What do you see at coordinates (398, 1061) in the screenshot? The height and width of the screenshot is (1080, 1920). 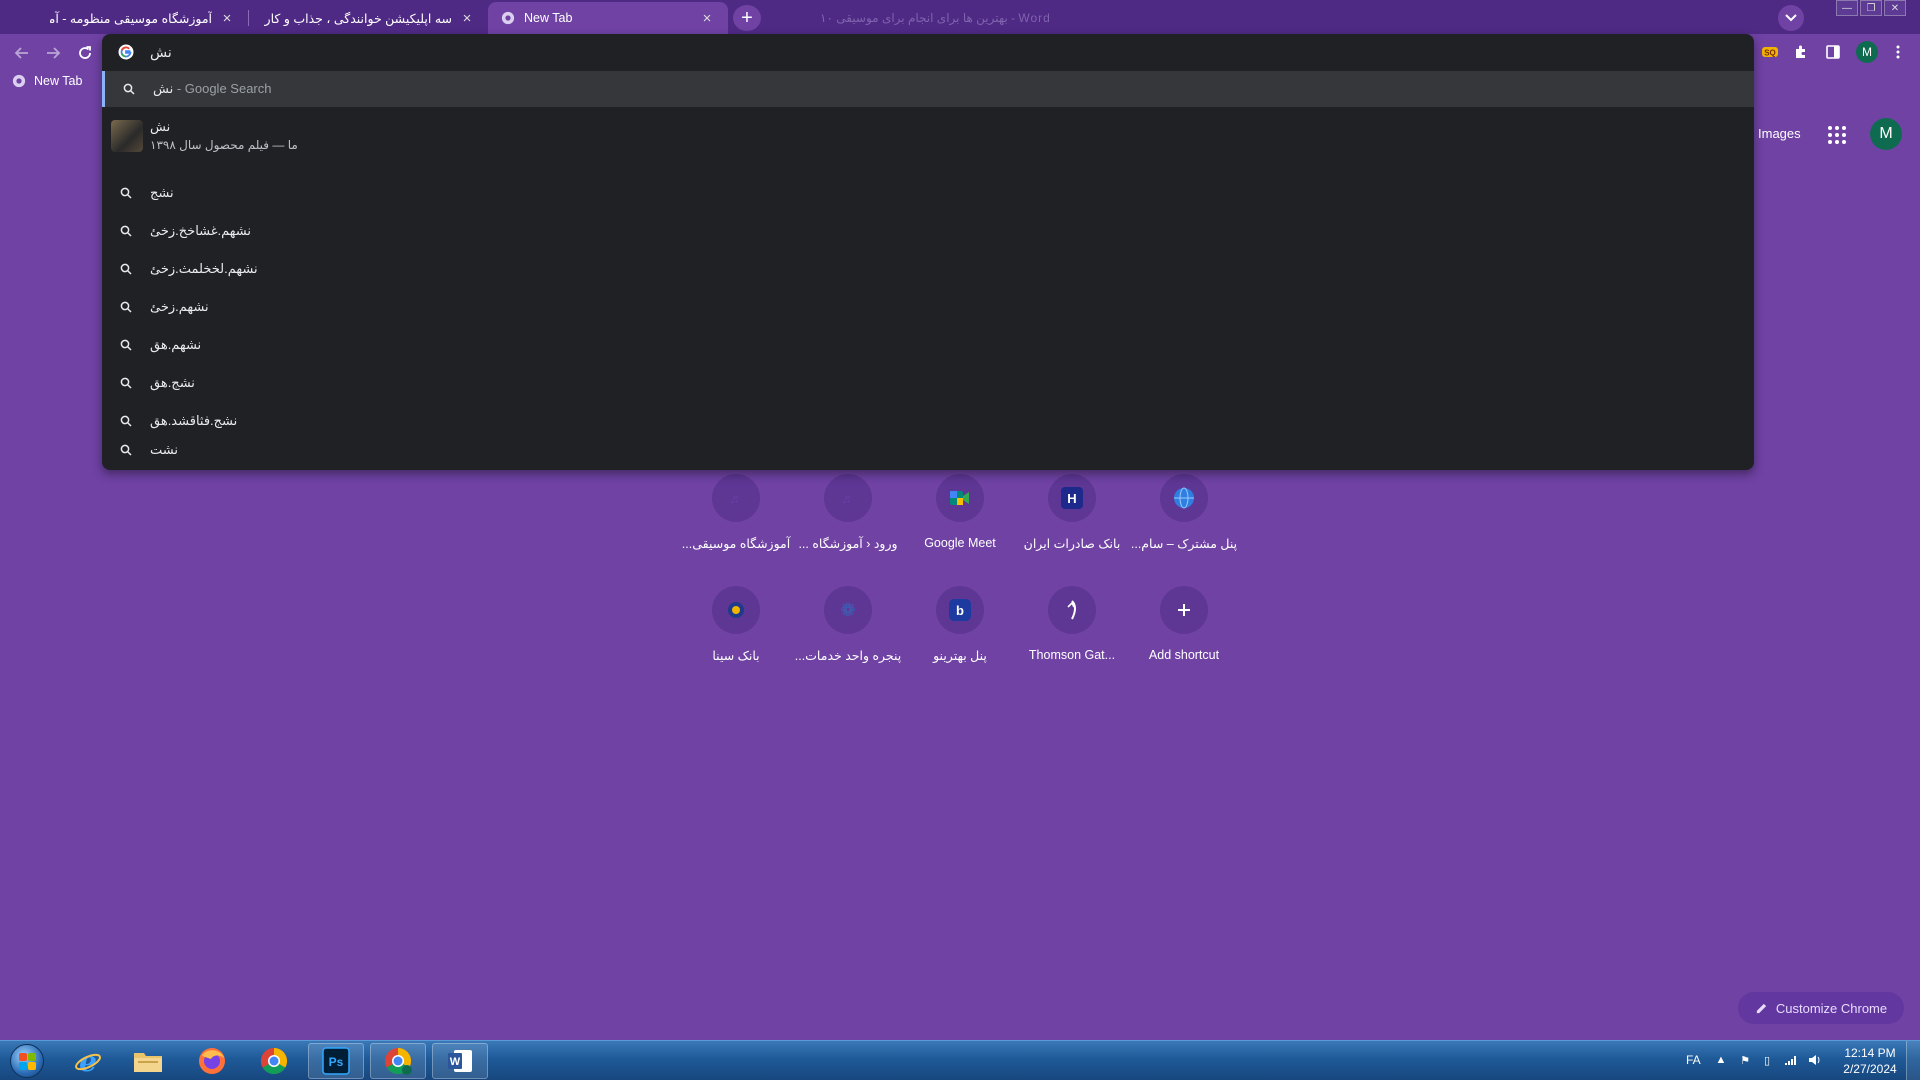 I see `chrome-profile-icon` at bounding box center [398, 1061].